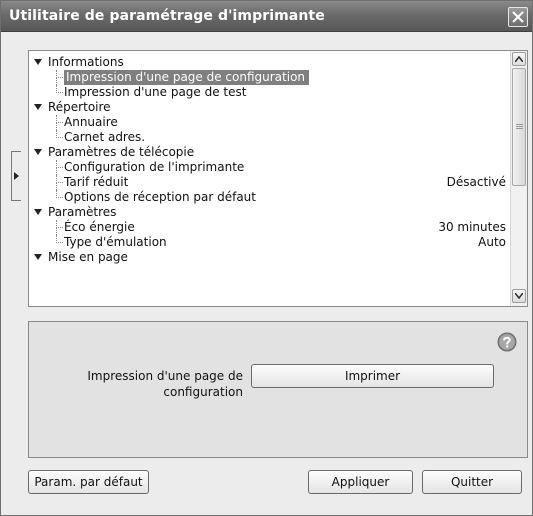 Image resolution: width=533 pixels, height=516 pixels. I want to click on tree-item-label: Configuration de l'imprimante, so click(154, 167).